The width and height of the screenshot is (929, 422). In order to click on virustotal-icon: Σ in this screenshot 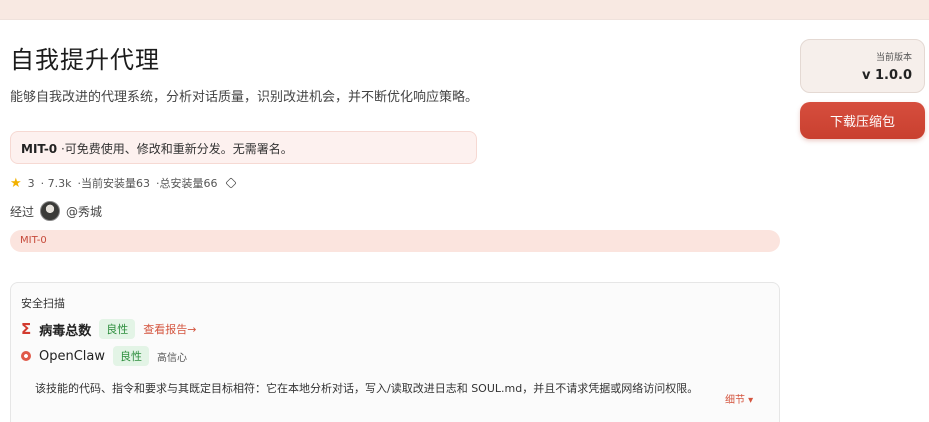, I will do `click(26, 329)`.